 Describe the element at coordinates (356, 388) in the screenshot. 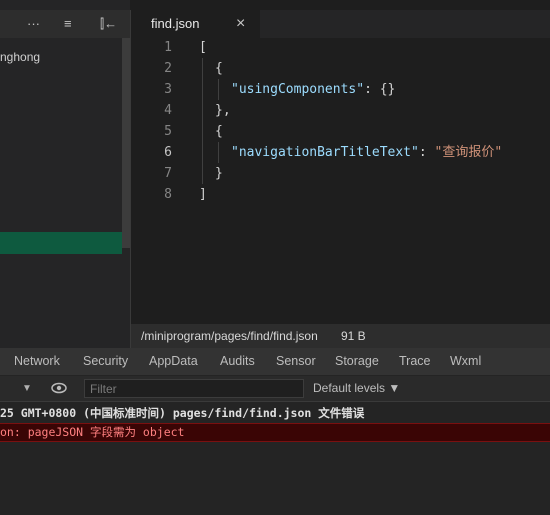

I see `log-levels-dropdown: Default levels ▼` at that location.